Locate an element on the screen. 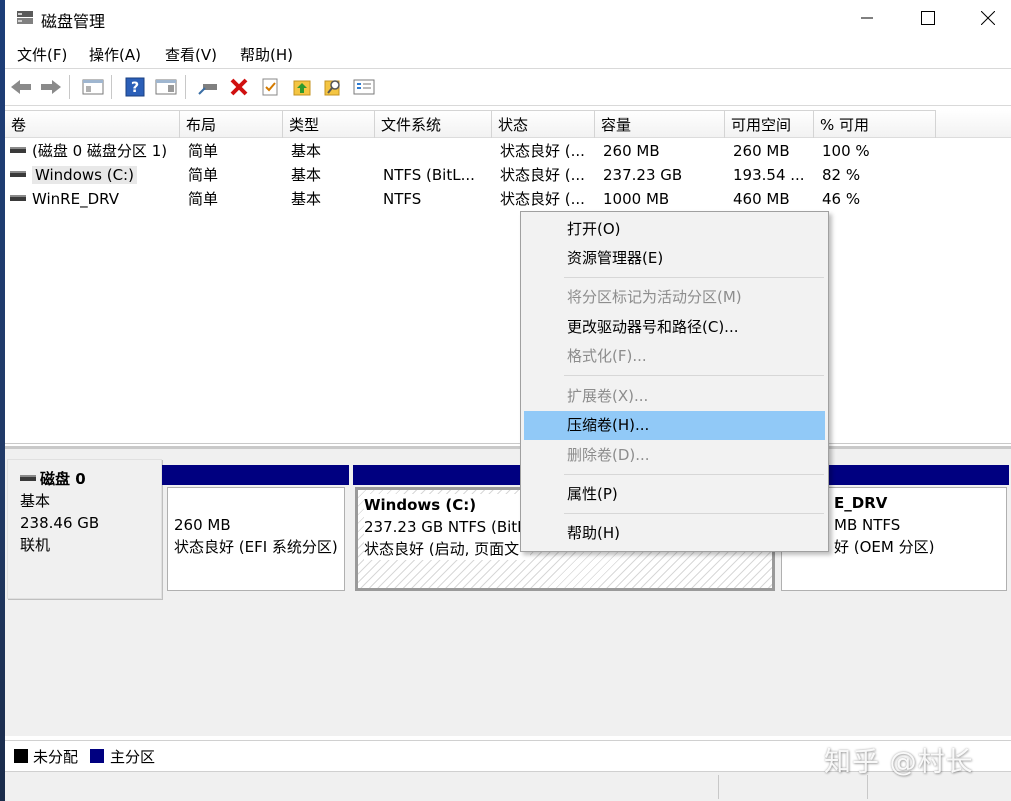 The width and height of the screenshot is (1011, 801). search-icon is located at coordinates (332, 88).